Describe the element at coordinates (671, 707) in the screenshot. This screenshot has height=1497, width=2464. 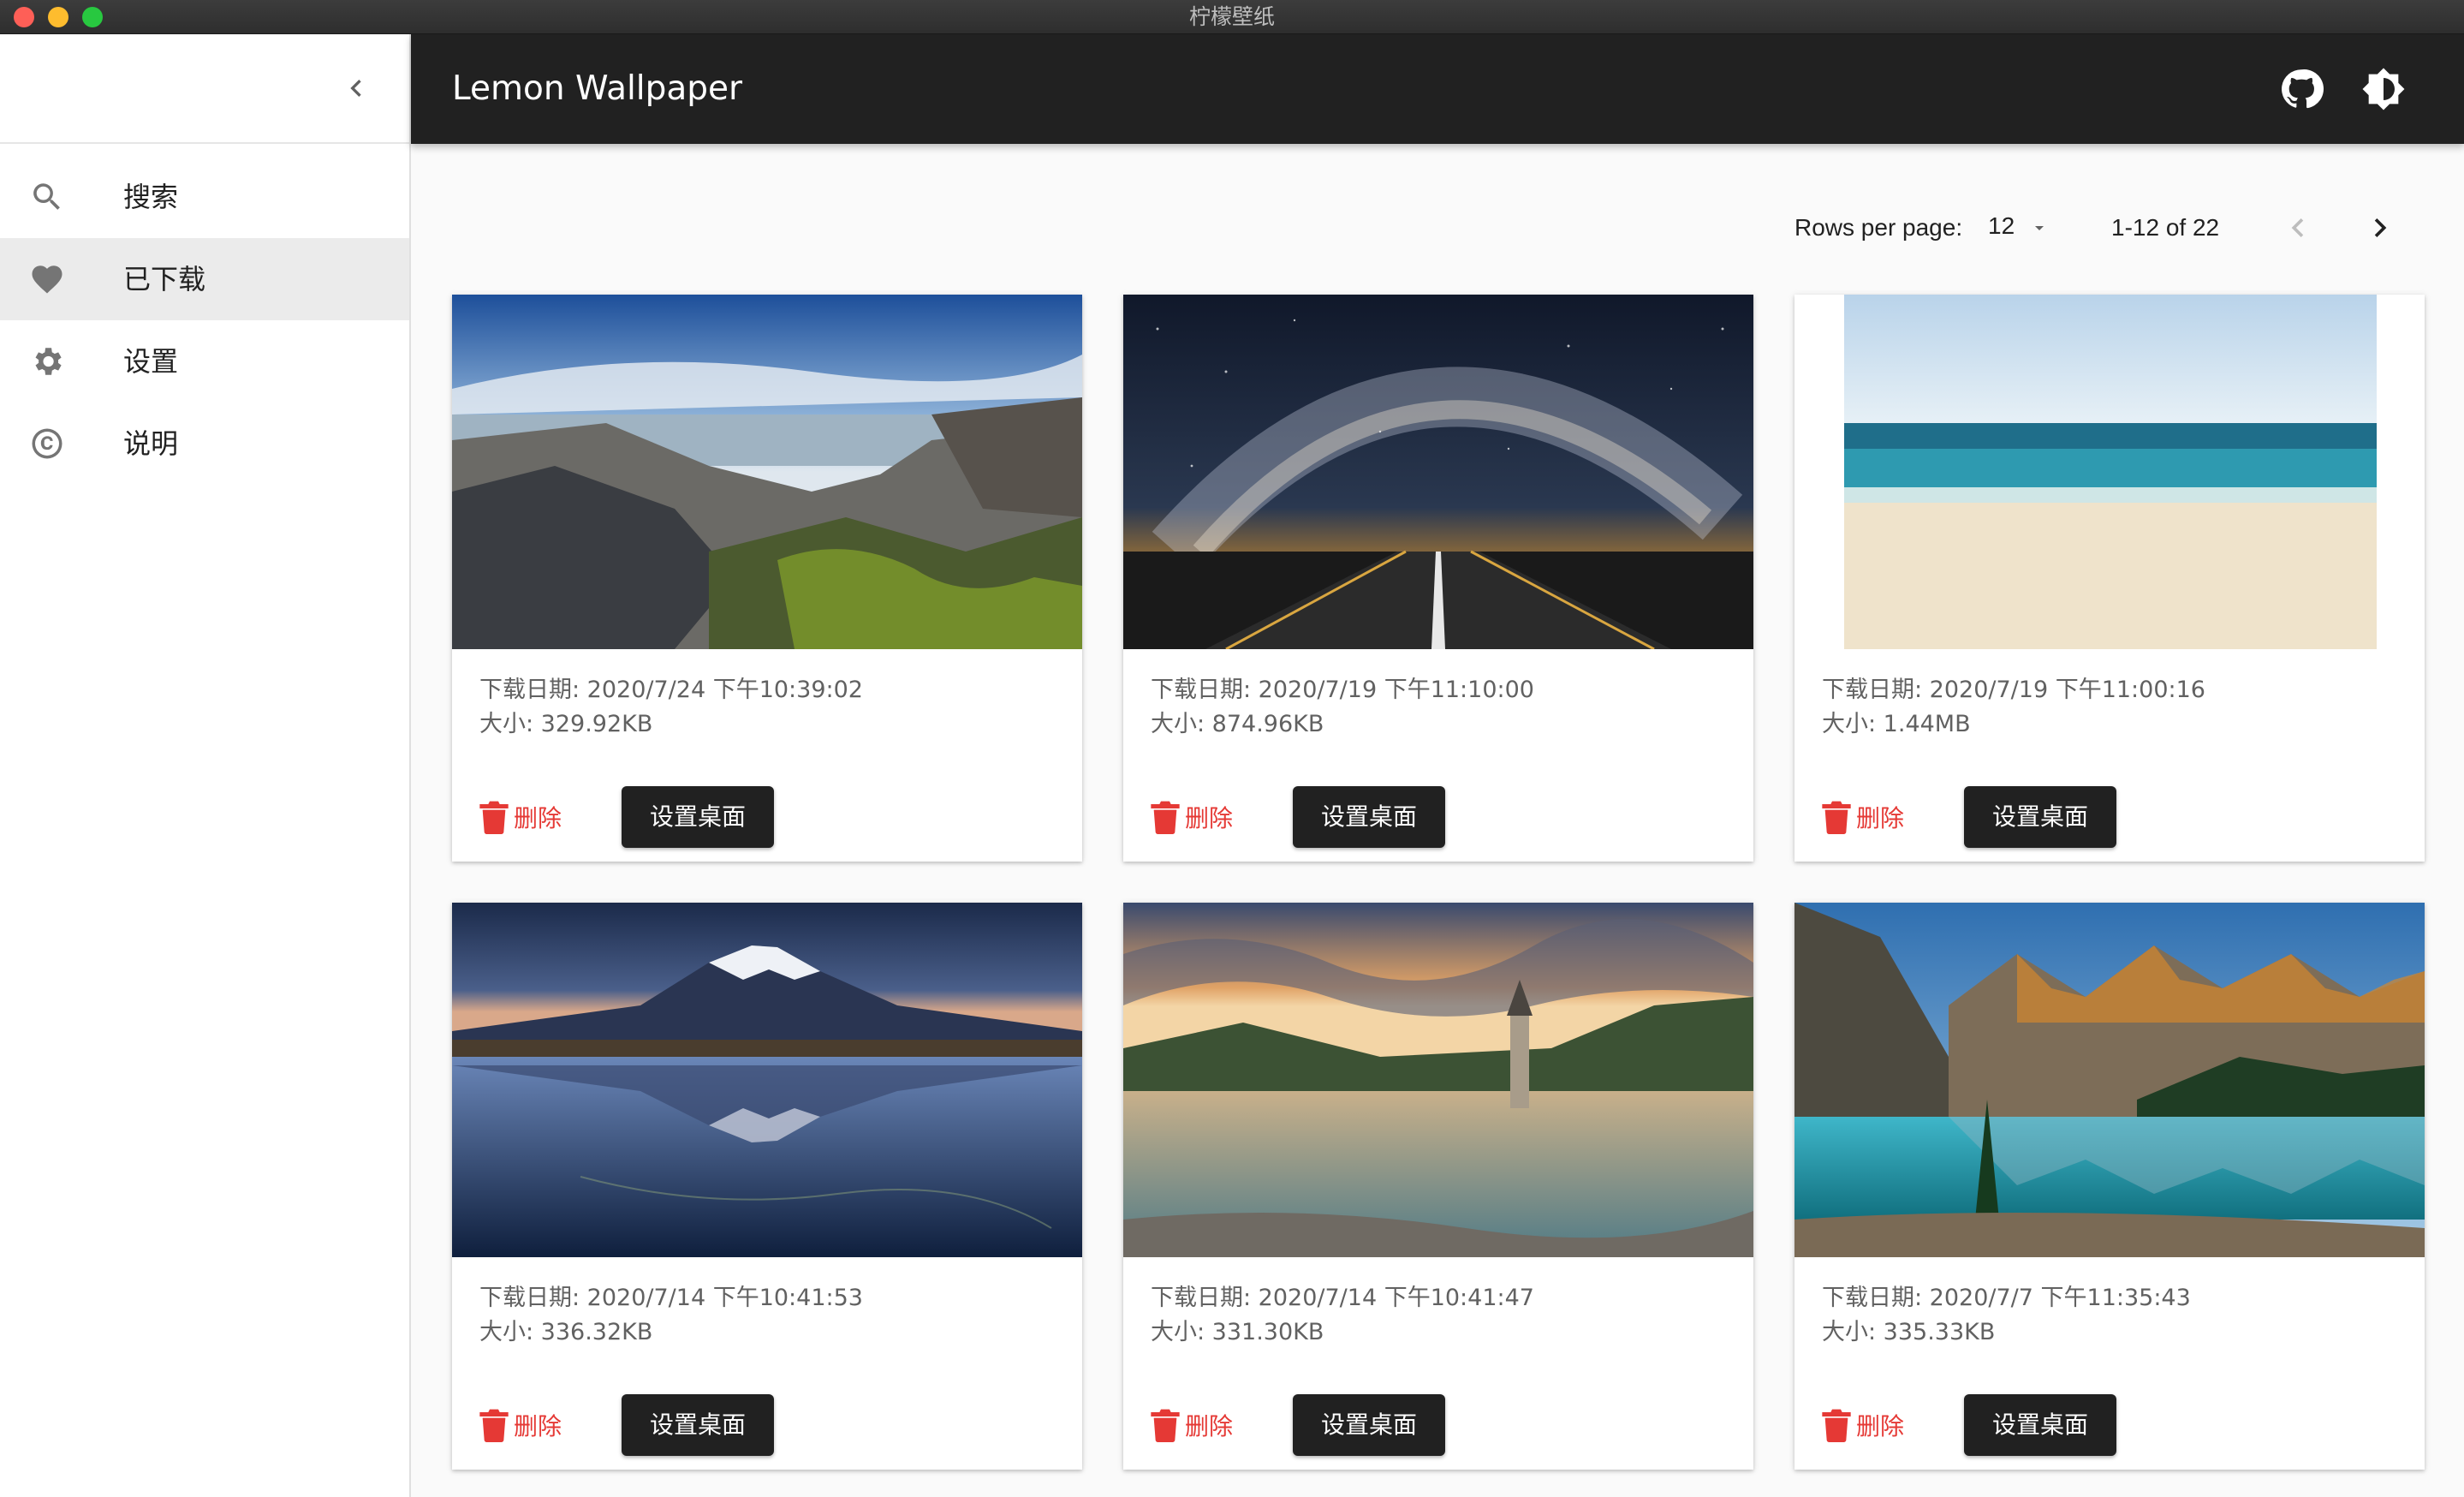
I see `card-info: 下载日期: 2020/7/24 下午10:39:02 大小: 329.92KB` at that location.